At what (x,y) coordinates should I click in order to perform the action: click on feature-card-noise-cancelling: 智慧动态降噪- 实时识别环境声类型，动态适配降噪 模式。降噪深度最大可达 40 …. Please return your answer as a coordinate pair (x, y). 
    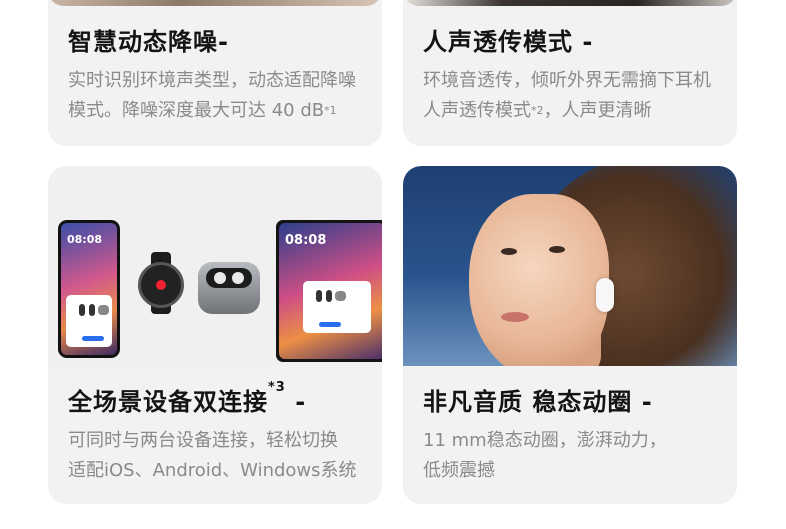
    Looking at the image, I should click on (215, 73).